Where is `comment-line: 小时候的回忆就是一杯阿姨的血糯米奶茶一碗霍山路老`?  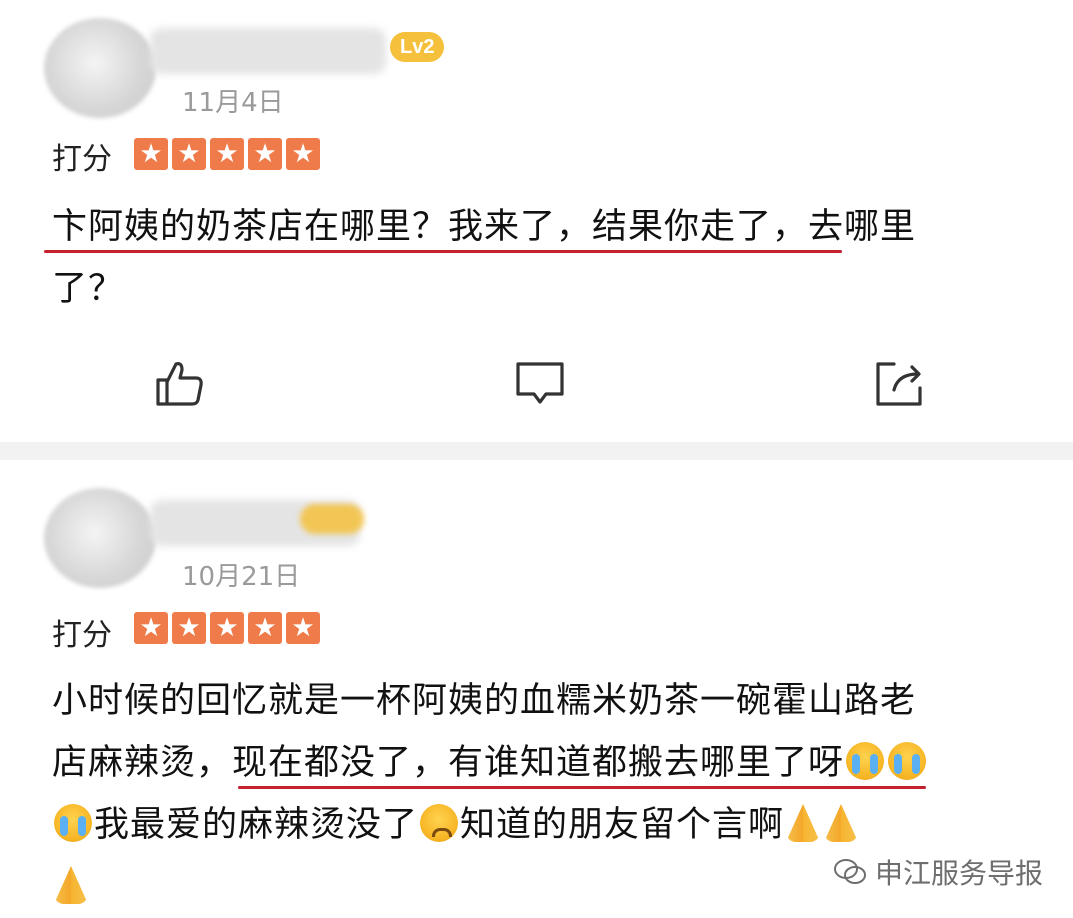
comment-line: 小时候的回忆就是一杯阿姨的血糯米奶茶一碗霍山路老 is located at coordinates (484, 701).